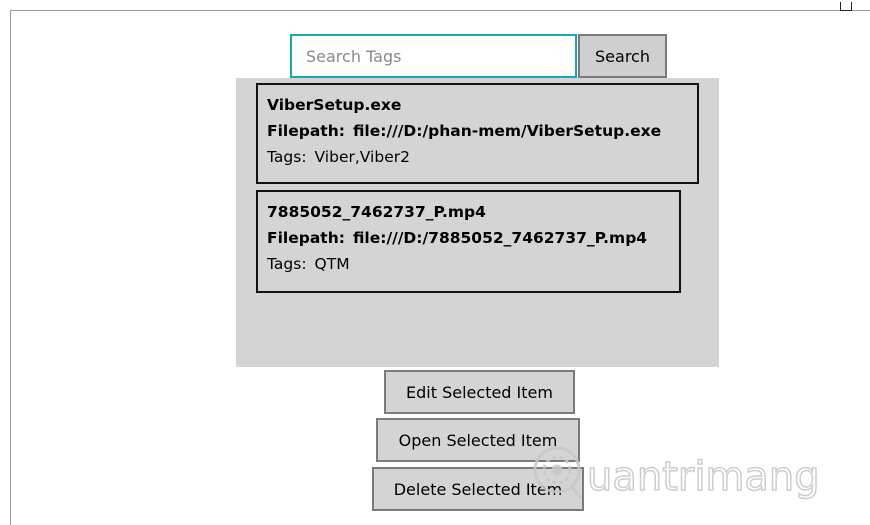 This screenshot has width=870, height=525. I want to click on item-tags-row: Tags: Viber,Viber2, so click(477, 157).